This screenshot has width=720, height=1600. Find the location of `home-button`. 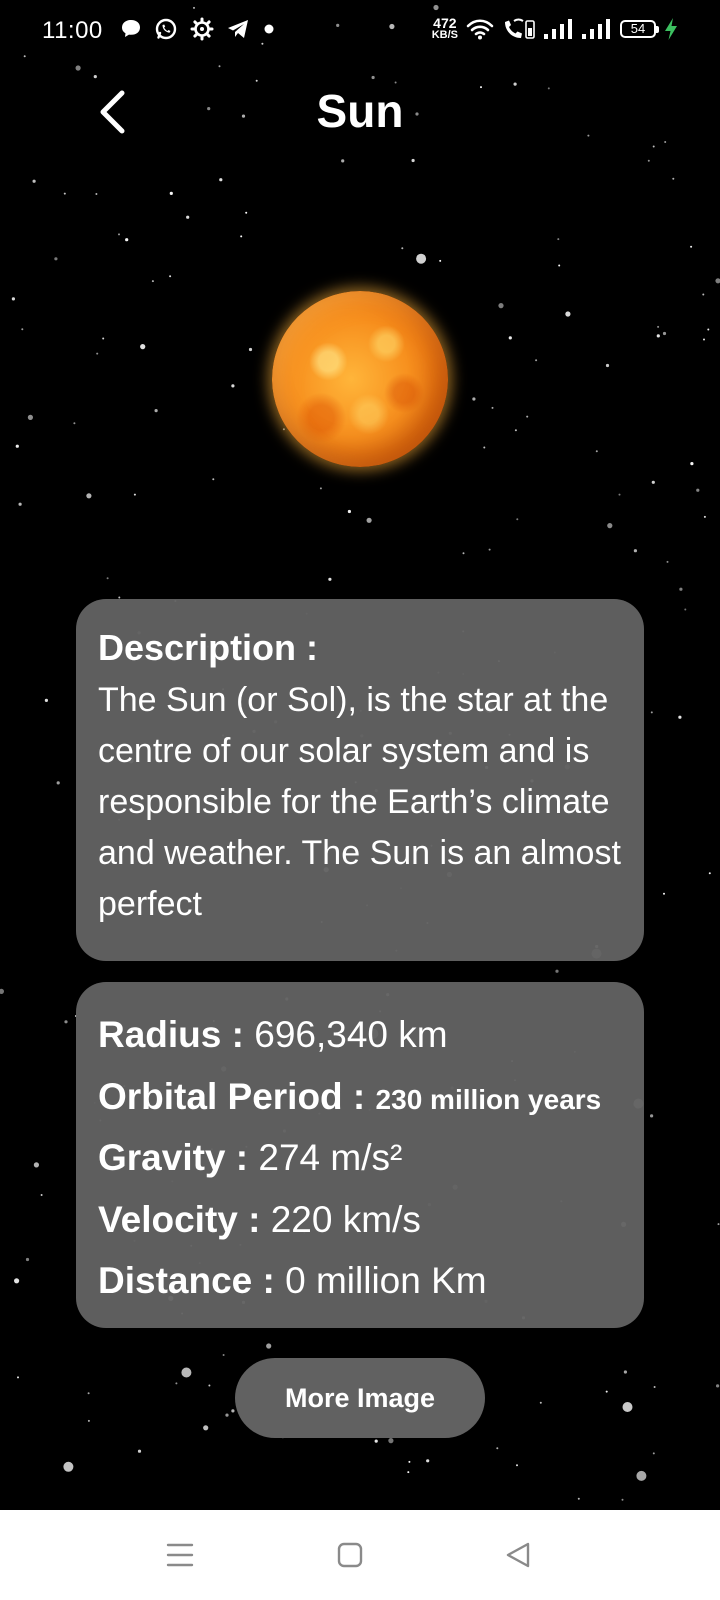

home-button is located at coordinates (350, 1555).